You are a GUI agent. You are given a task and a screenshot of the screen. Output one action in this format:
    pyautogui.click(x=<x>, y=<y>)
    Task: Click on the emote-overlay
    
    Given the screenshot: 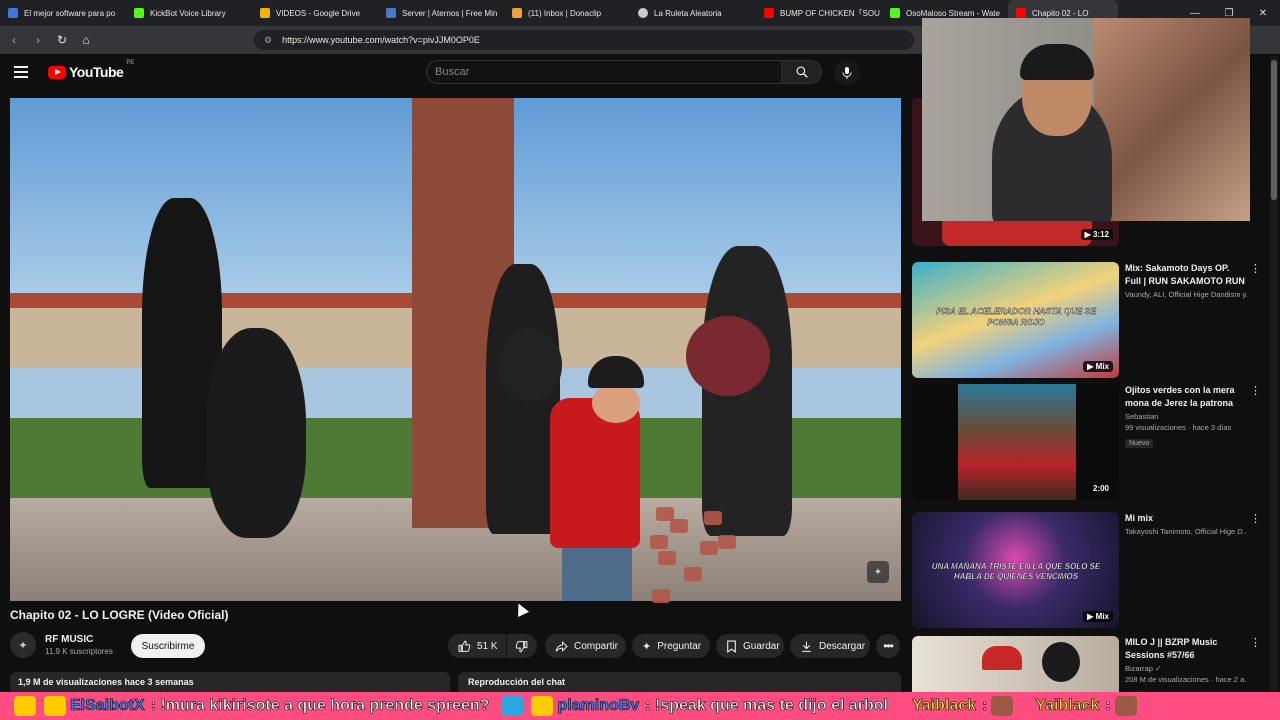 What is the action you would take?
    pyautogui.click(x=695, y=555)
    